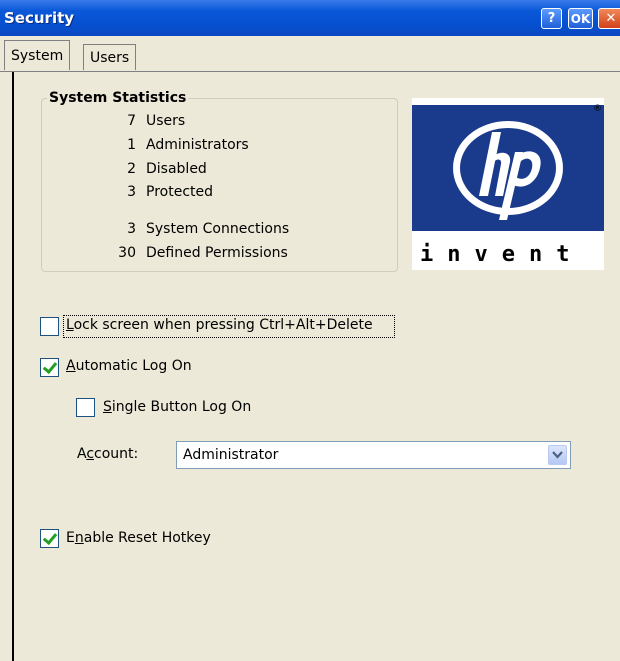  I want to click on label-pre: A, so click(82, 454).